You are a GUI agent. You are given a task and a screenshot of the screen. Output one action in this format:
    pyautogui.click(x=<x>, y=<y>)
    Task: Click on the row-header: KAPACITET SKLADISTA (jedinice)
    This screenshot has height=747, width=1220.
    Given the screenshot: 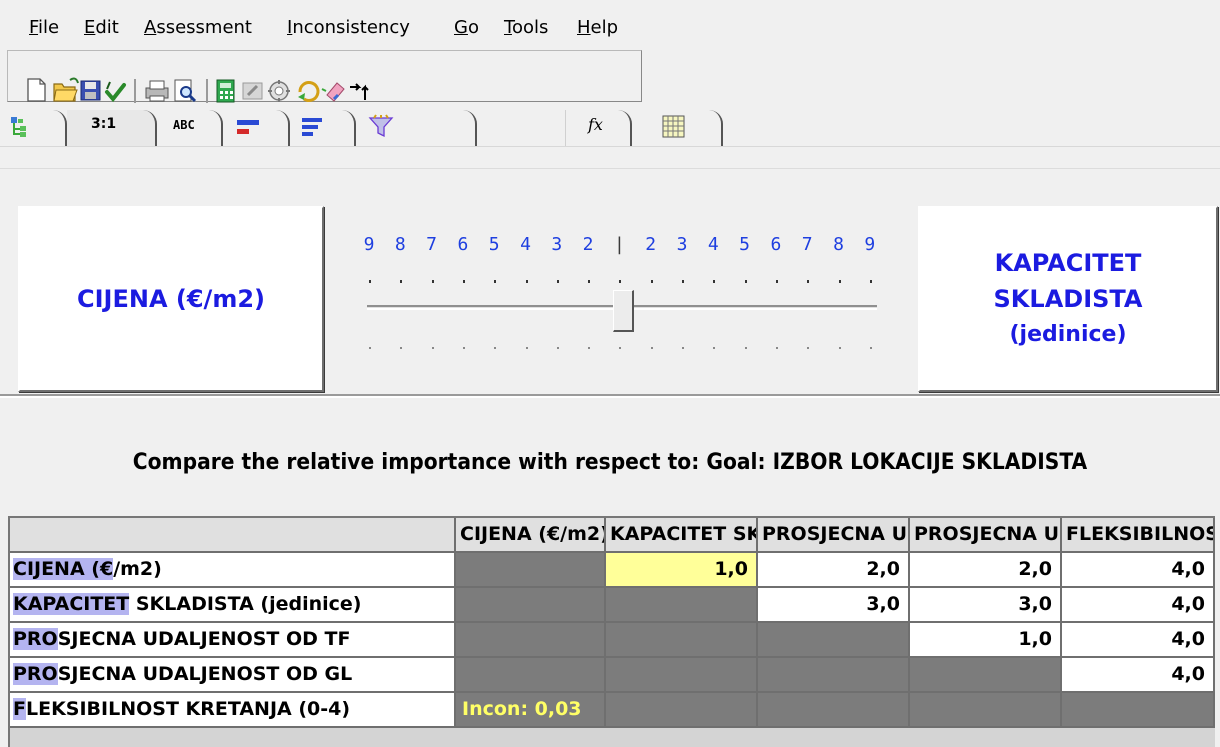 What is the action you would take?
    pyautogui.click(x=233, y=605)
    